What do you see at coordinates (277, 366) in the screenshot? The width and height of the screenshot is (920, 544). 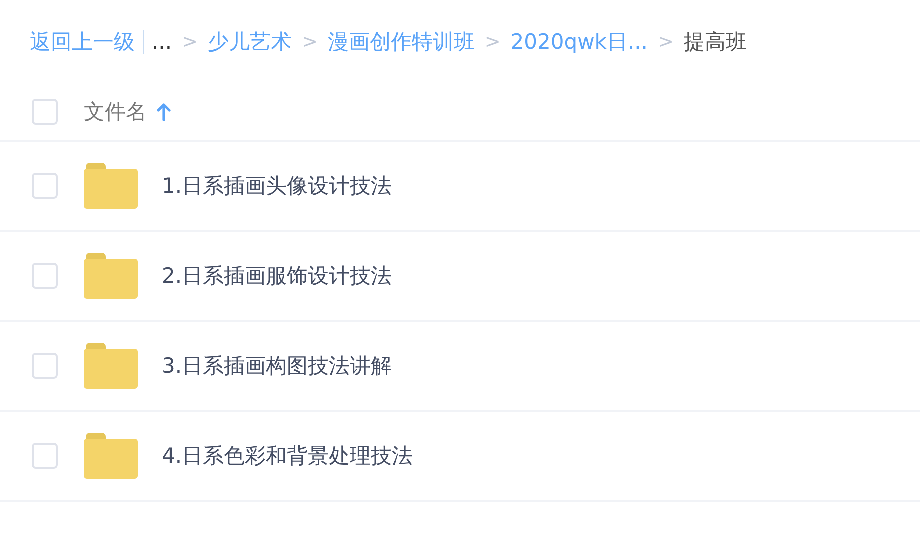 I see `file-name: 3.日系插画构图技法讲解` at bounding box center [277, 366].